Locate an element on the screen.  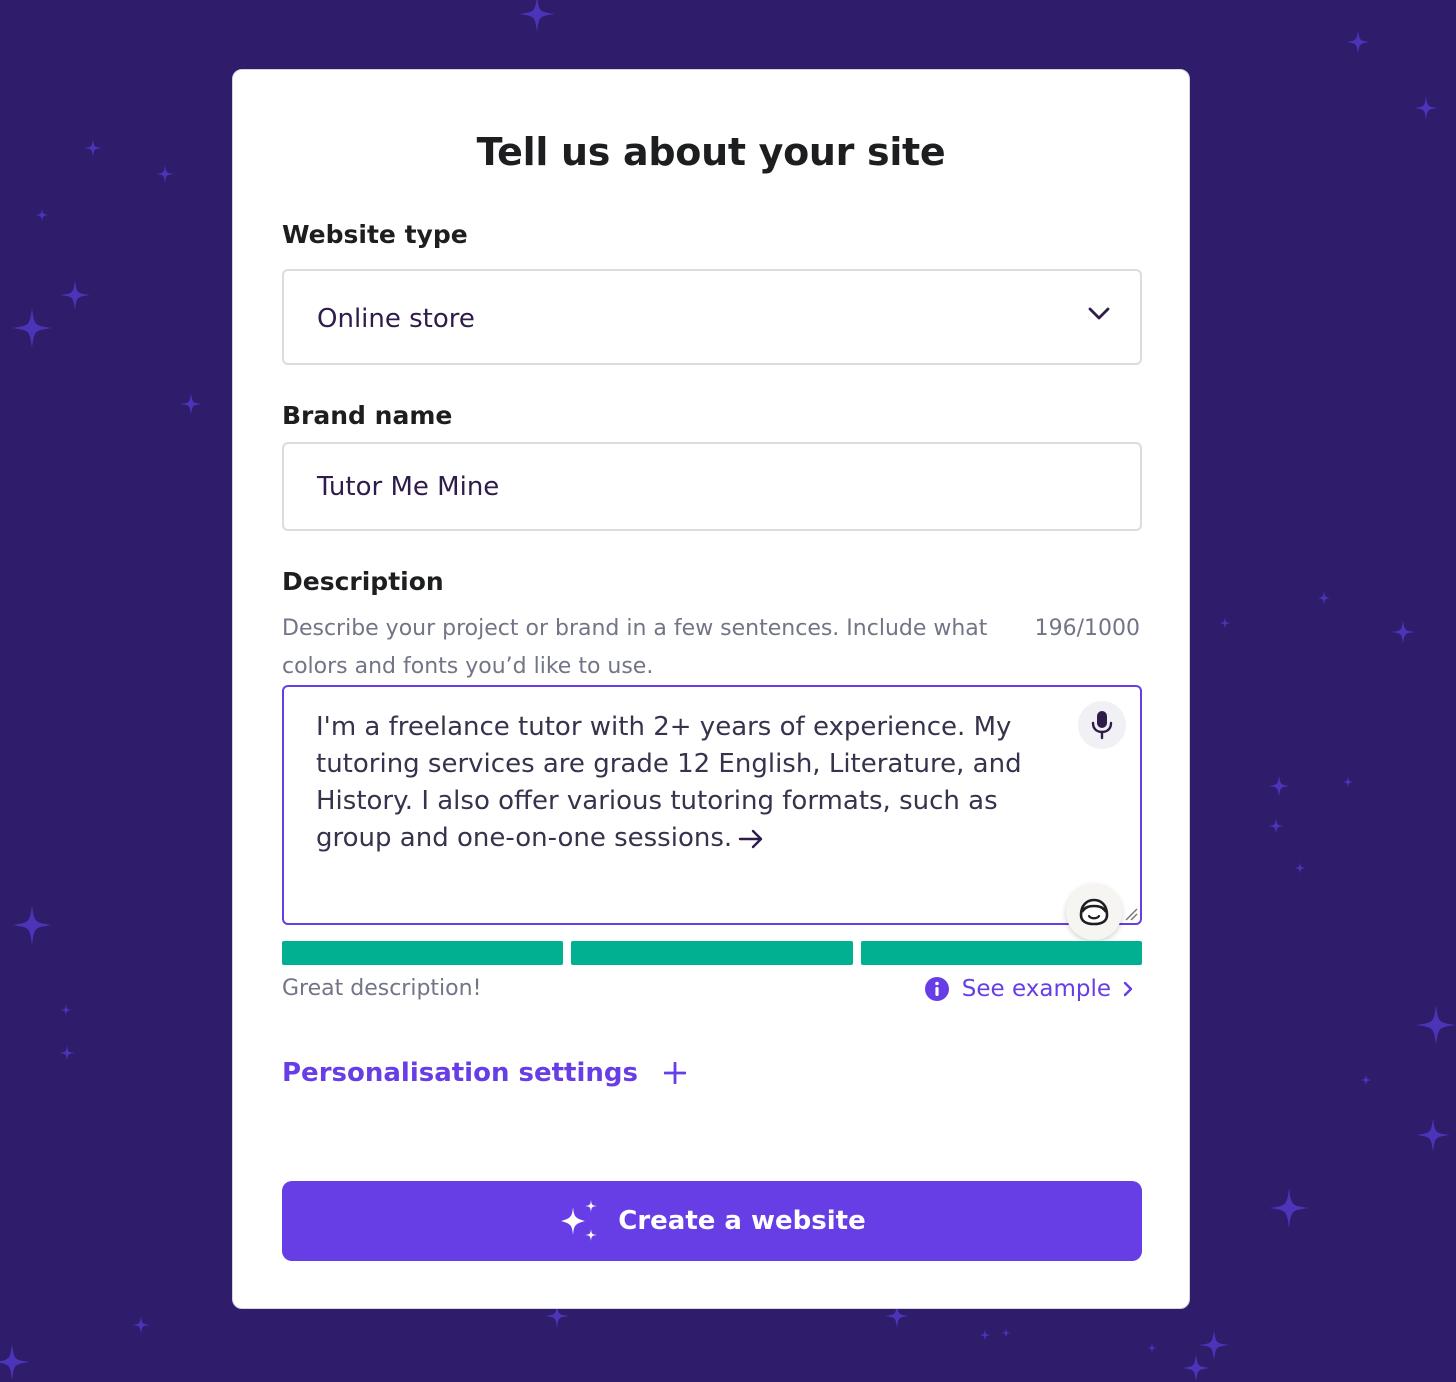
description-status: Great description! is located at coordinates (382, 988).